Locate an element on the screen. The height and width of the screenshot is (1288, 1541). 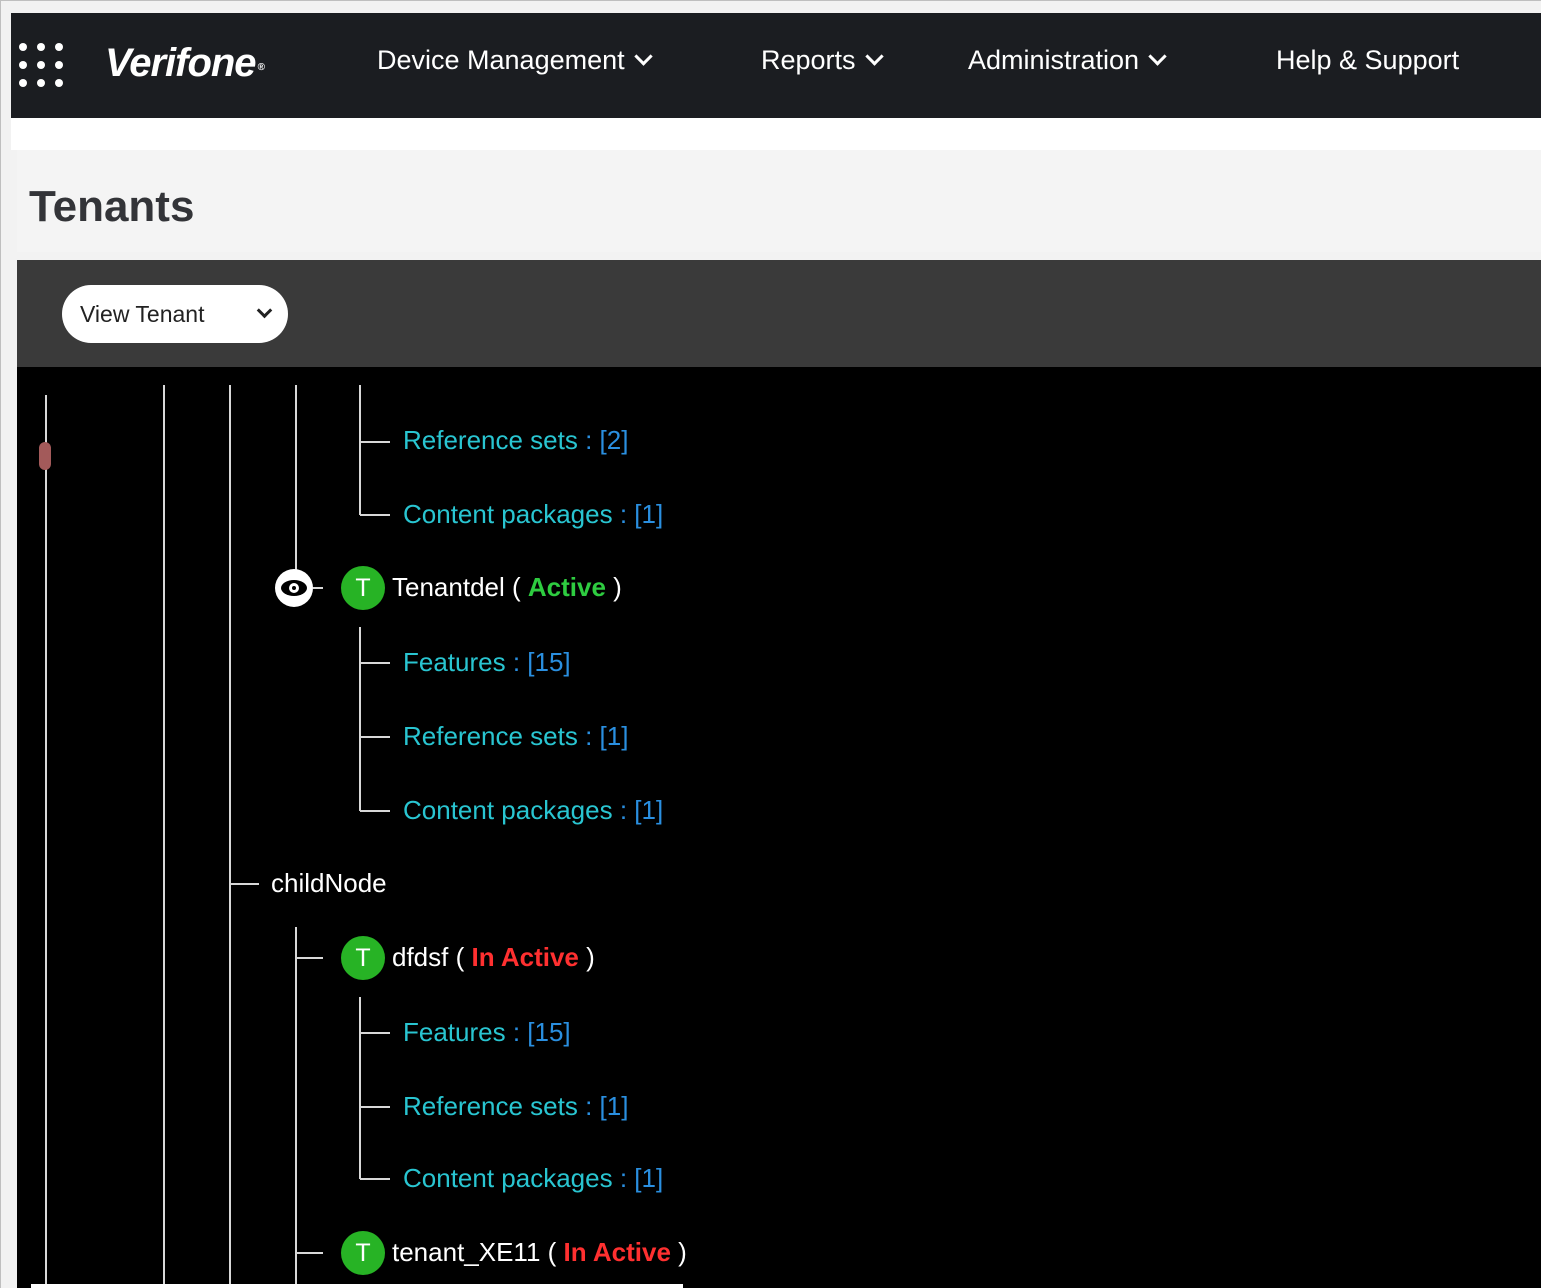
nav-help-support-label: Help & Support is located at coordinates (1368, 60).